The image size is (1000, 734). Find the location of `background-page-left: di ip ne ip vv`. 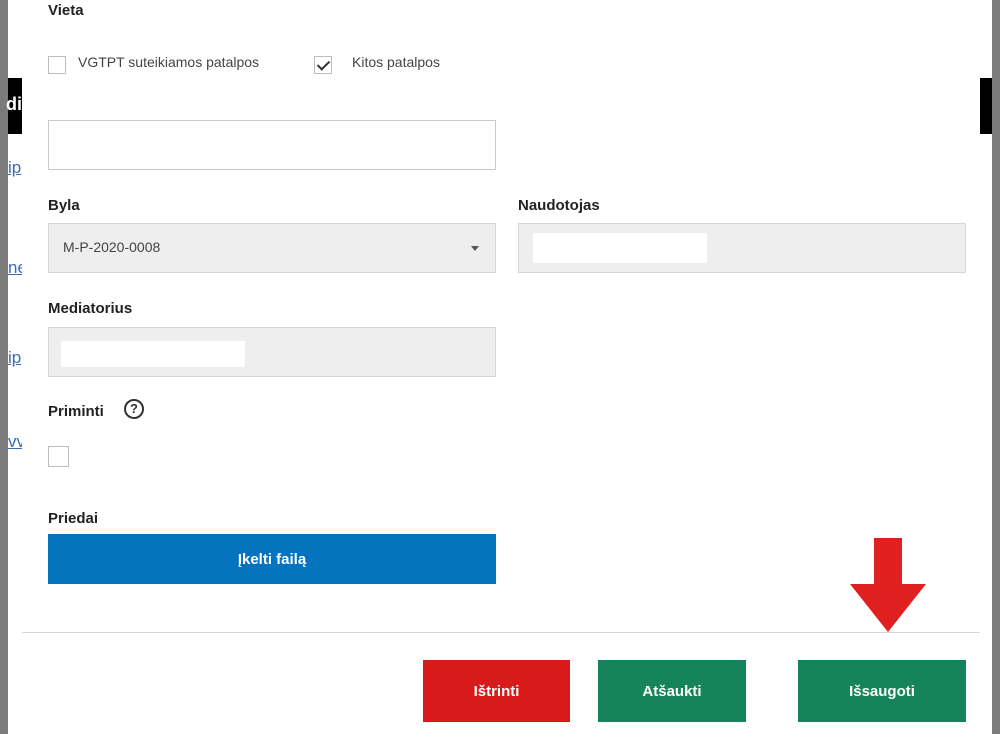

background-page-left: di ip ne ip vv is located at coordinates (13, 367).